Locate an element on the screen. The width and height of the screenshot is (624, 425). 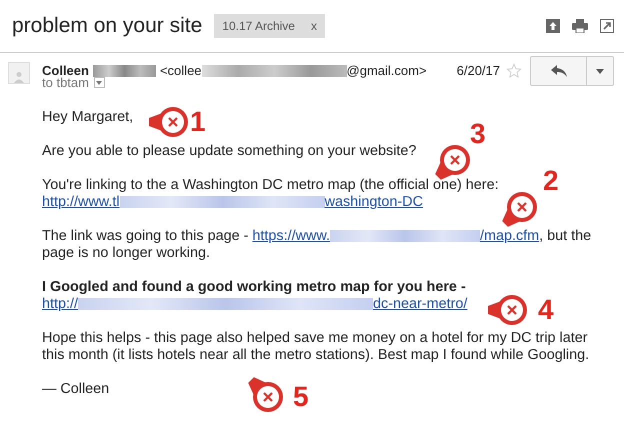
paragraph: You're linking to the a Washington DC metro map (the official one) here: is located at coordinates (270, 185).